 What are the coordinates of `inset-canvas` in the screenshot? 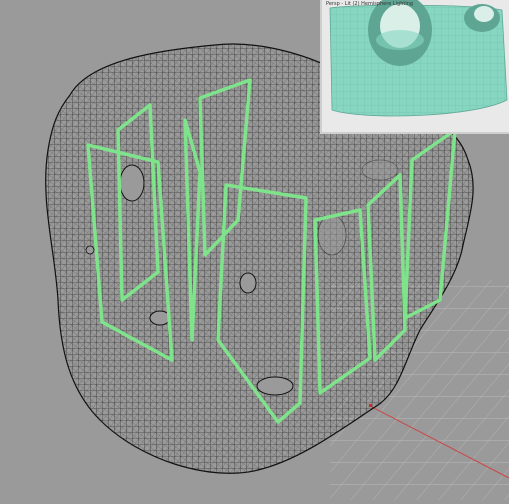 It's located at (415, 66).